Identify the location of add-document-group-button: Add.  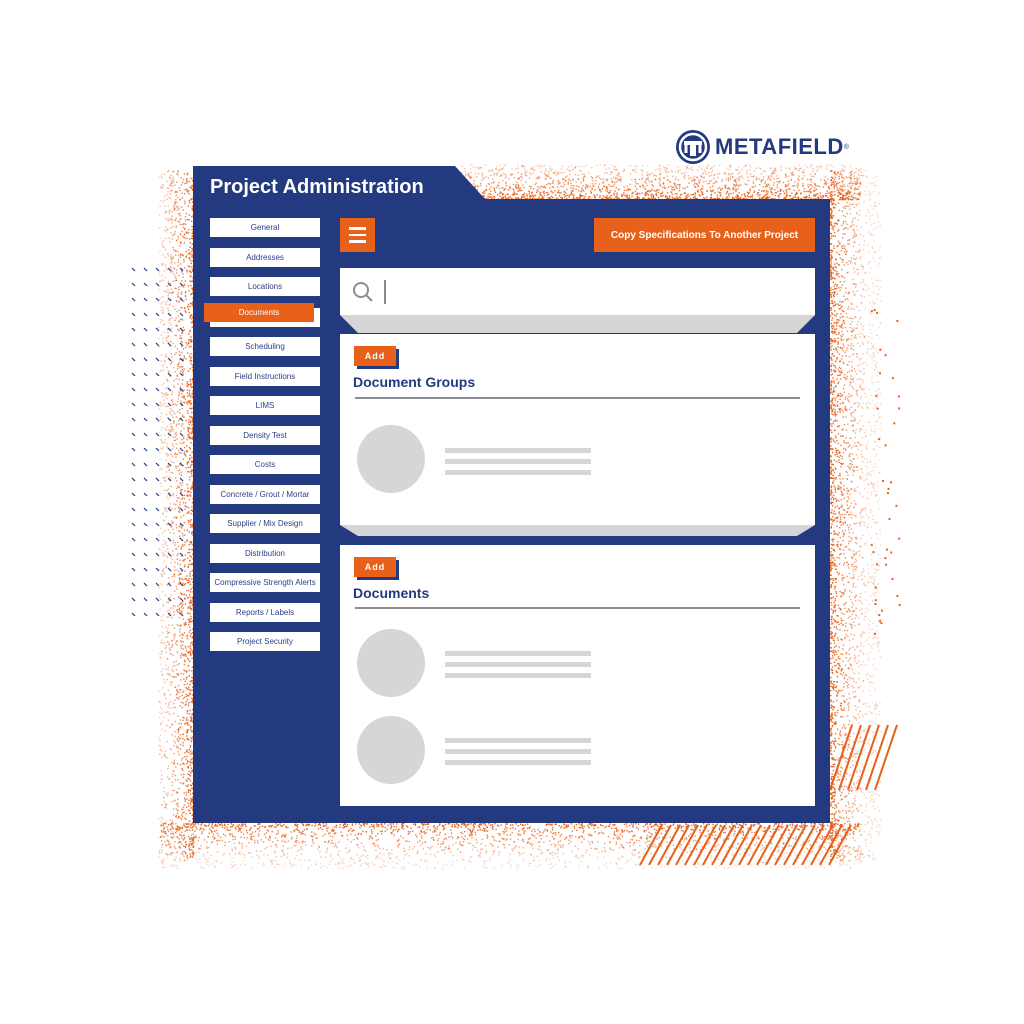
(375, 356).